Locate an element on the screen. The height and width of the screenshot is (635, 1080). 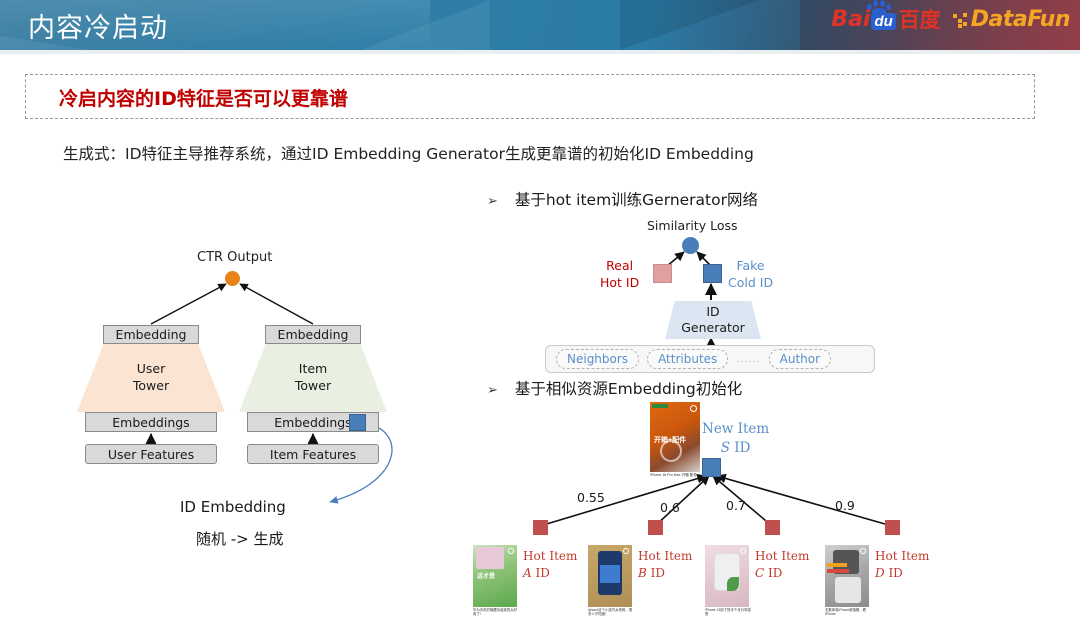
hot-item-c-title: Hot Item is located at coordinates (782, 556).